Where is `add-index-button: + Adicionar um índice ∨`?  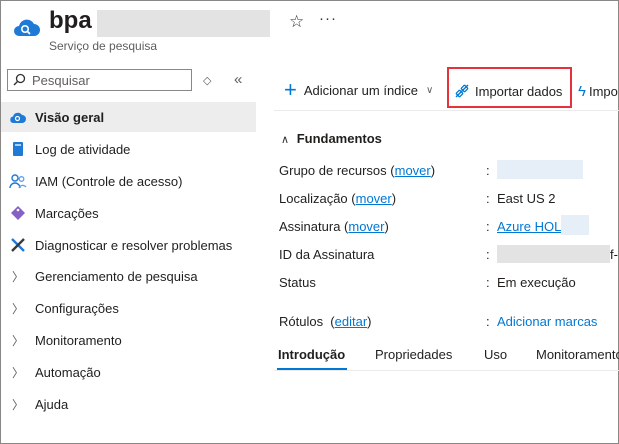
add-index-button: + Adicionar um índice ∨ is located at coordinates (358, 90).